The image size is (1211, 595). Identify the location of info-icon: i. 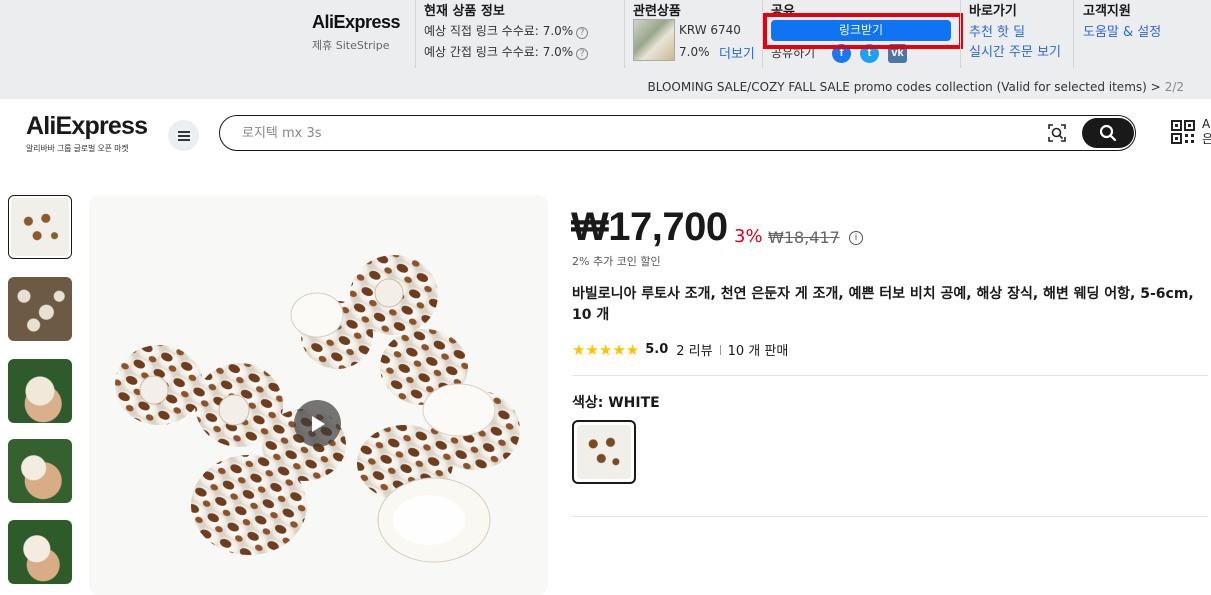
(856, 238).